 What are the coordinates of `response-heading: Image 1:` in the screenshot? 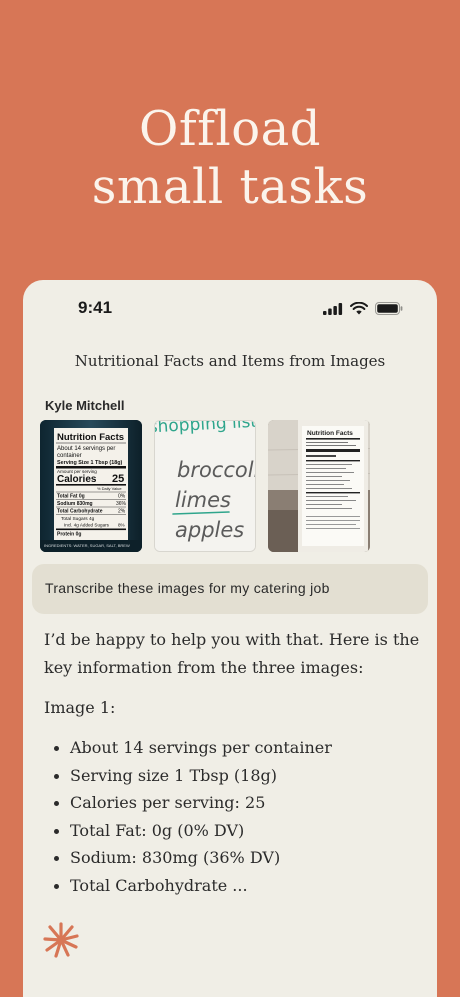 It's located at (80, 707).